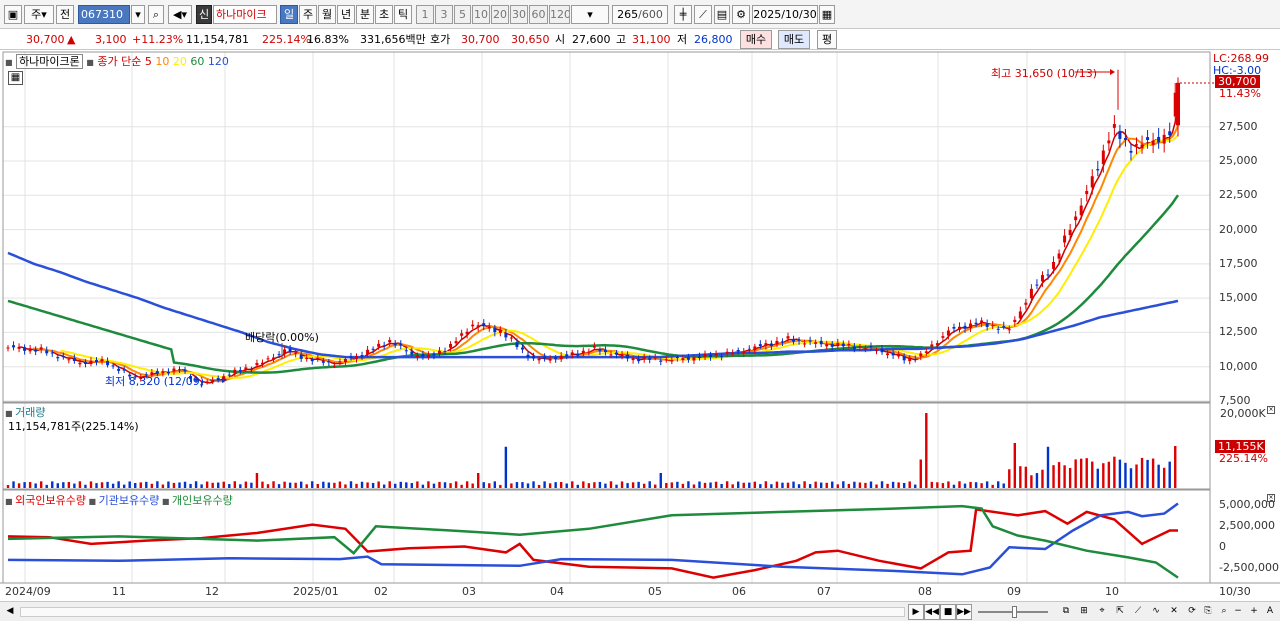 The width and height of the screenshot is (1280, 621). What do you see at coordinates (1120, 612) in the screenshot?
I see `cursor-icon: ⇱` at bounding box center [1120, 612].